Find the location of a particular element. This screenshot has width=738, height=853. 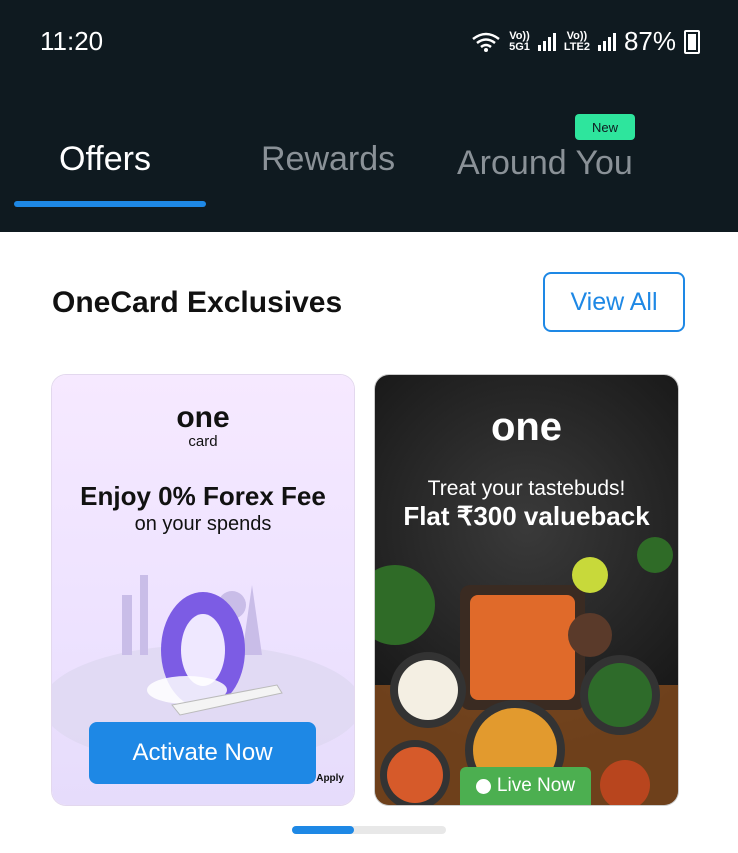

carousel-indicator is located at coordinates (369, 830).